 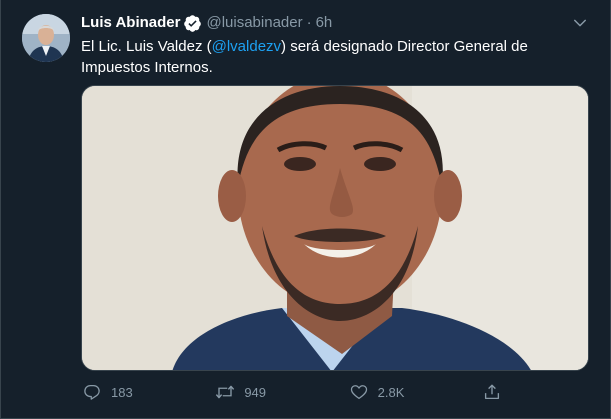 What do you see at coordinates (335, 23) in the screenshot?
I see `tweet-header: Luis Abinader @luisabinader · 6h` at bounding box center [335, 23].